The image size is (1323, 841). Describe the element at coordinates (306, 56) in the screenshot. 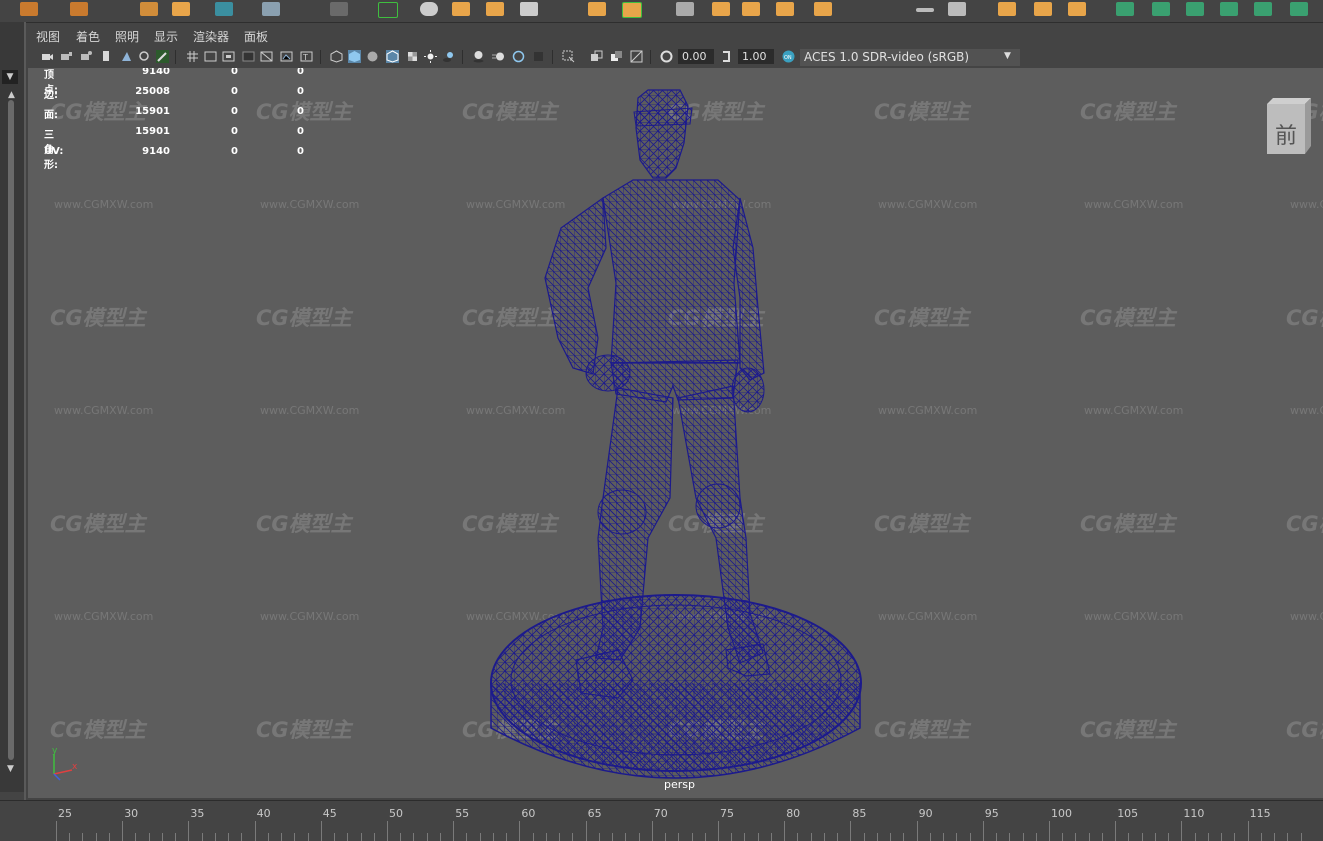

I see `safe-title-icon: T` at that location.